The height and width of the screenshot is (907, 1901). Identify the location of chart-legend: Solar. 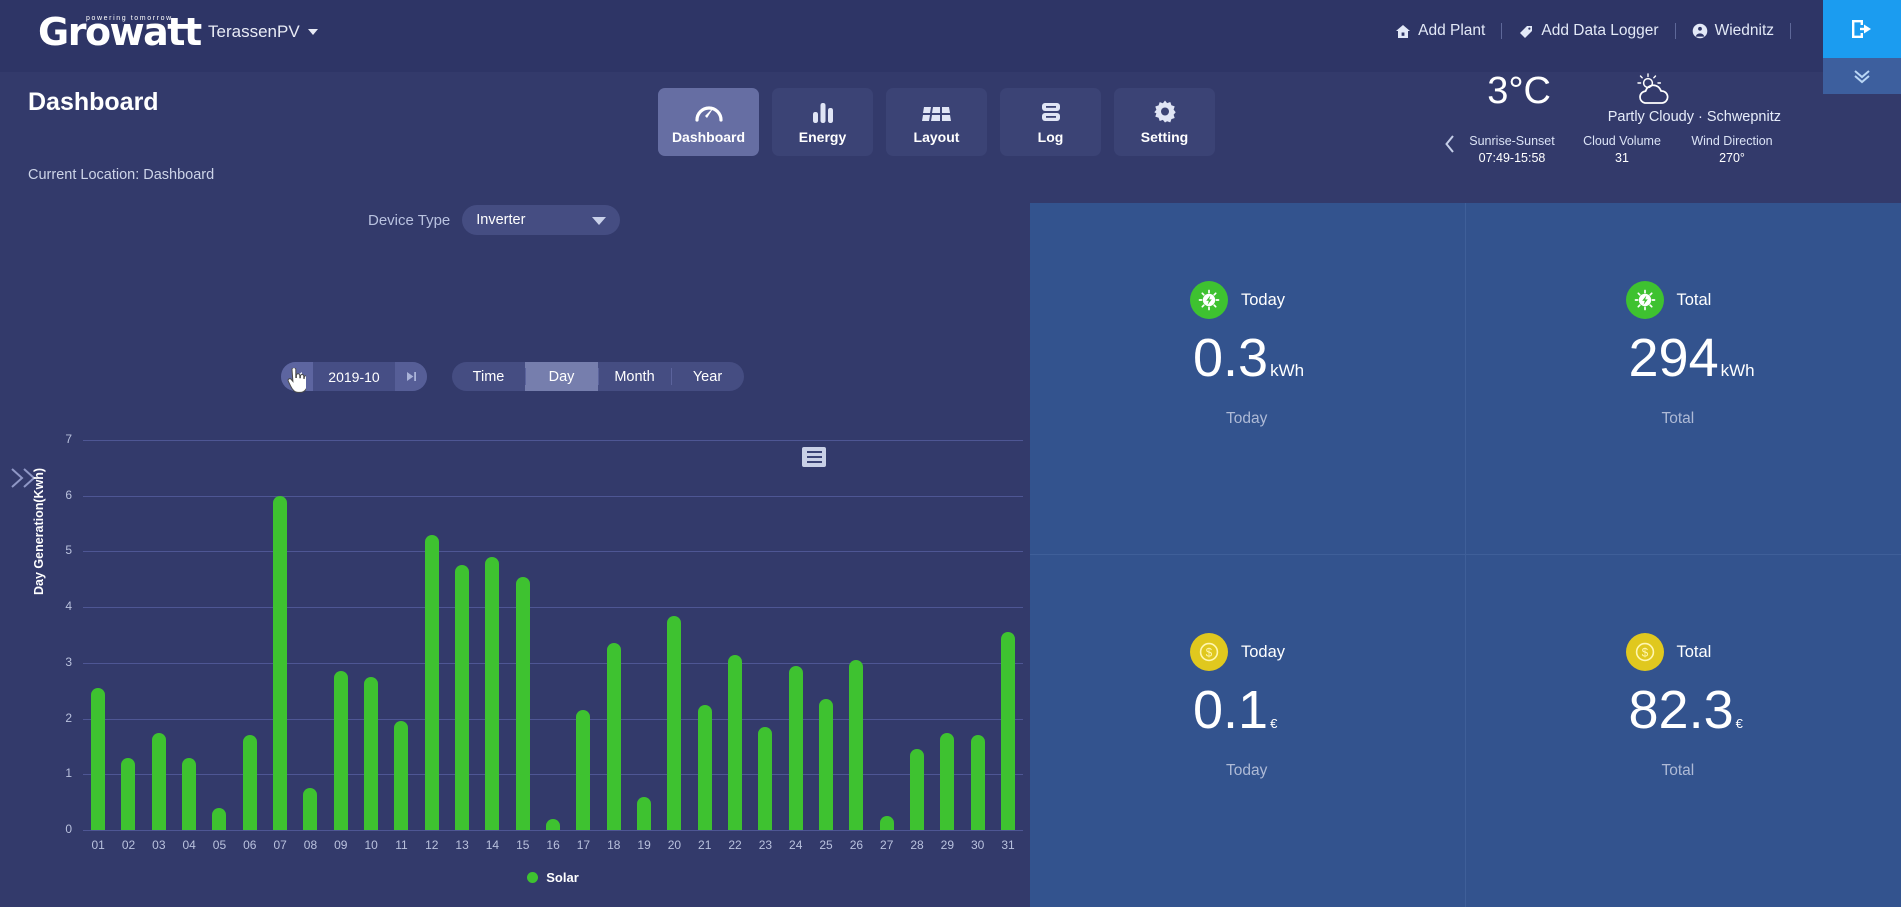
(553, 877).